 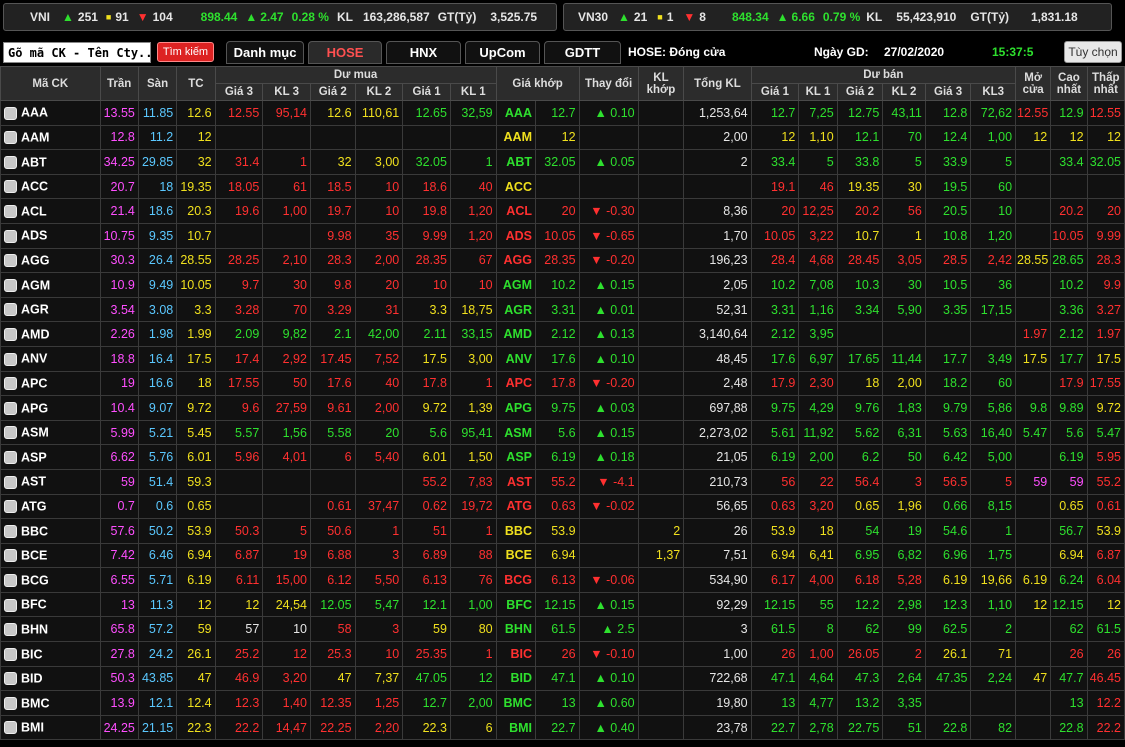 What do you see at coordinates (557, 481) in the screenshot?
I see `match-price: 55.2` at bounding box center [557, 481].